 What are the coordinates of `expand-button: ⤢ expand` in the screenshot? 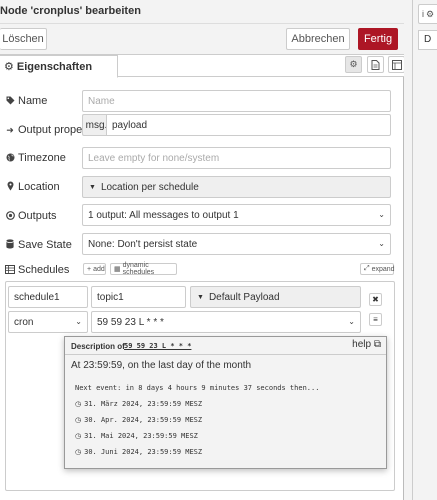 It's located at (377, 269).